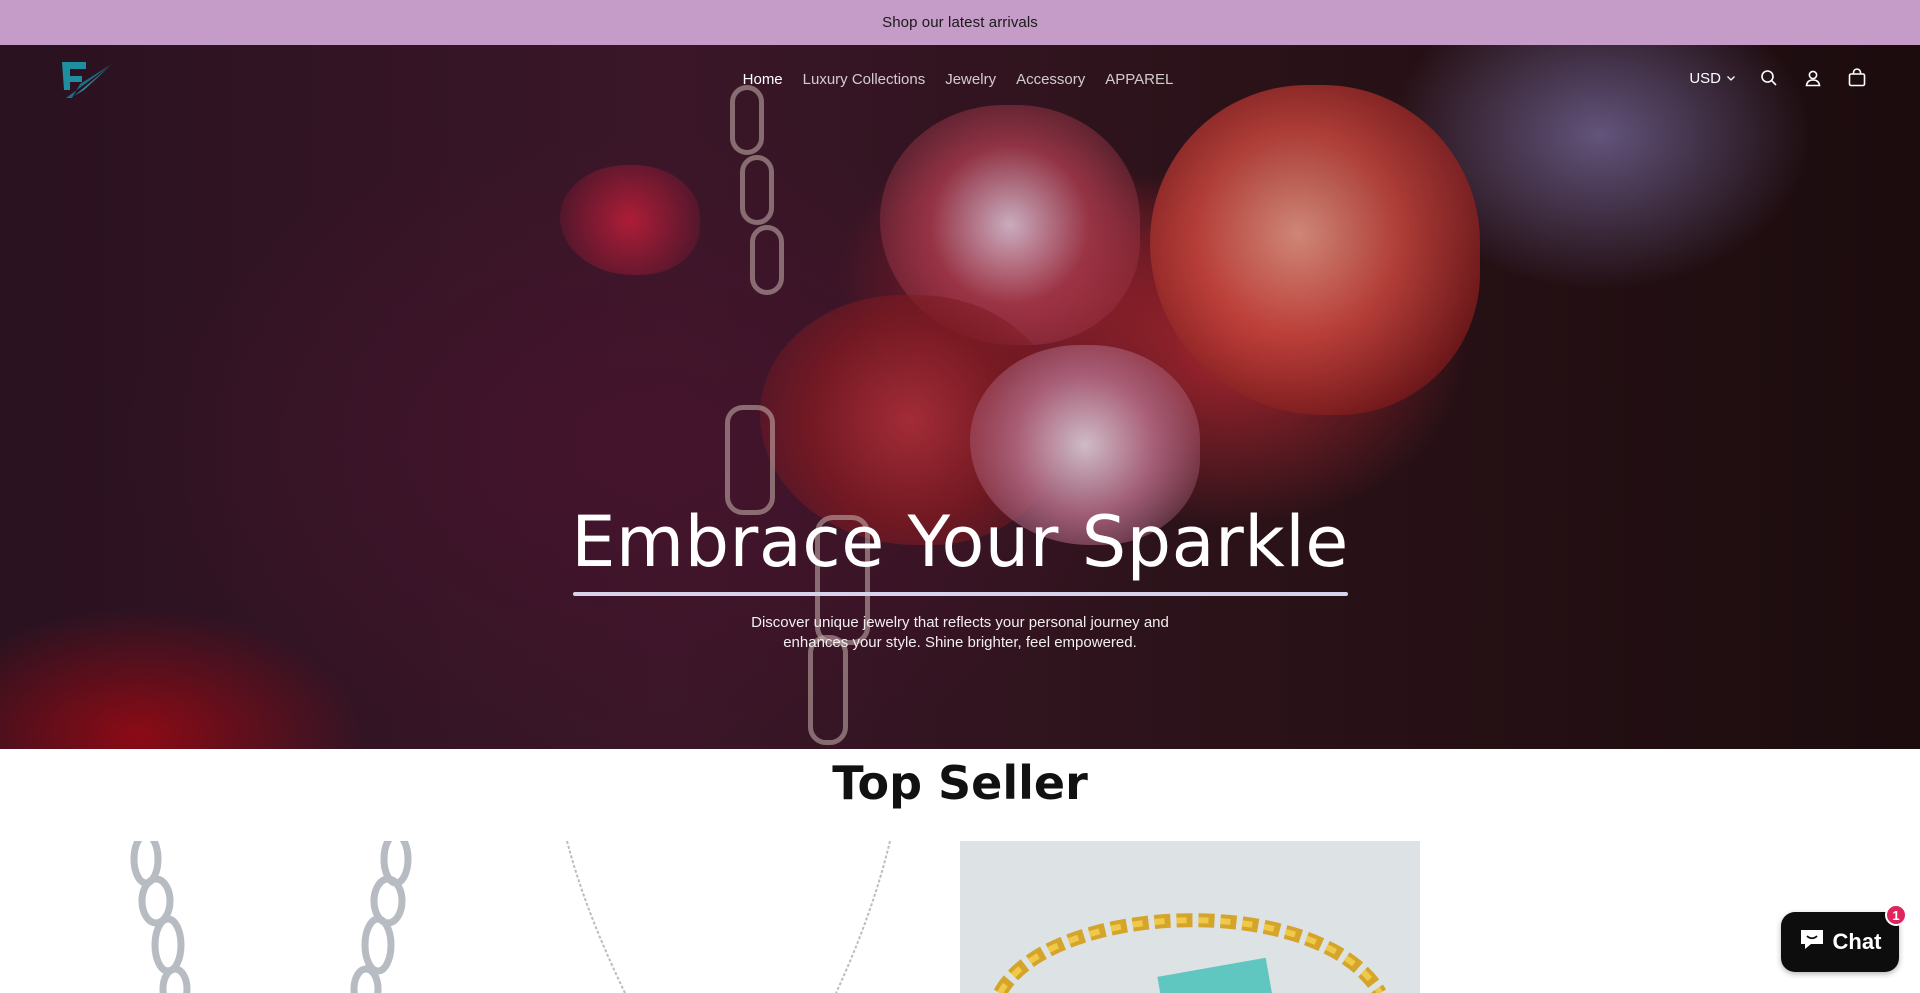  I want to click on top-seller-title: Top Seller, so click(960, 783).